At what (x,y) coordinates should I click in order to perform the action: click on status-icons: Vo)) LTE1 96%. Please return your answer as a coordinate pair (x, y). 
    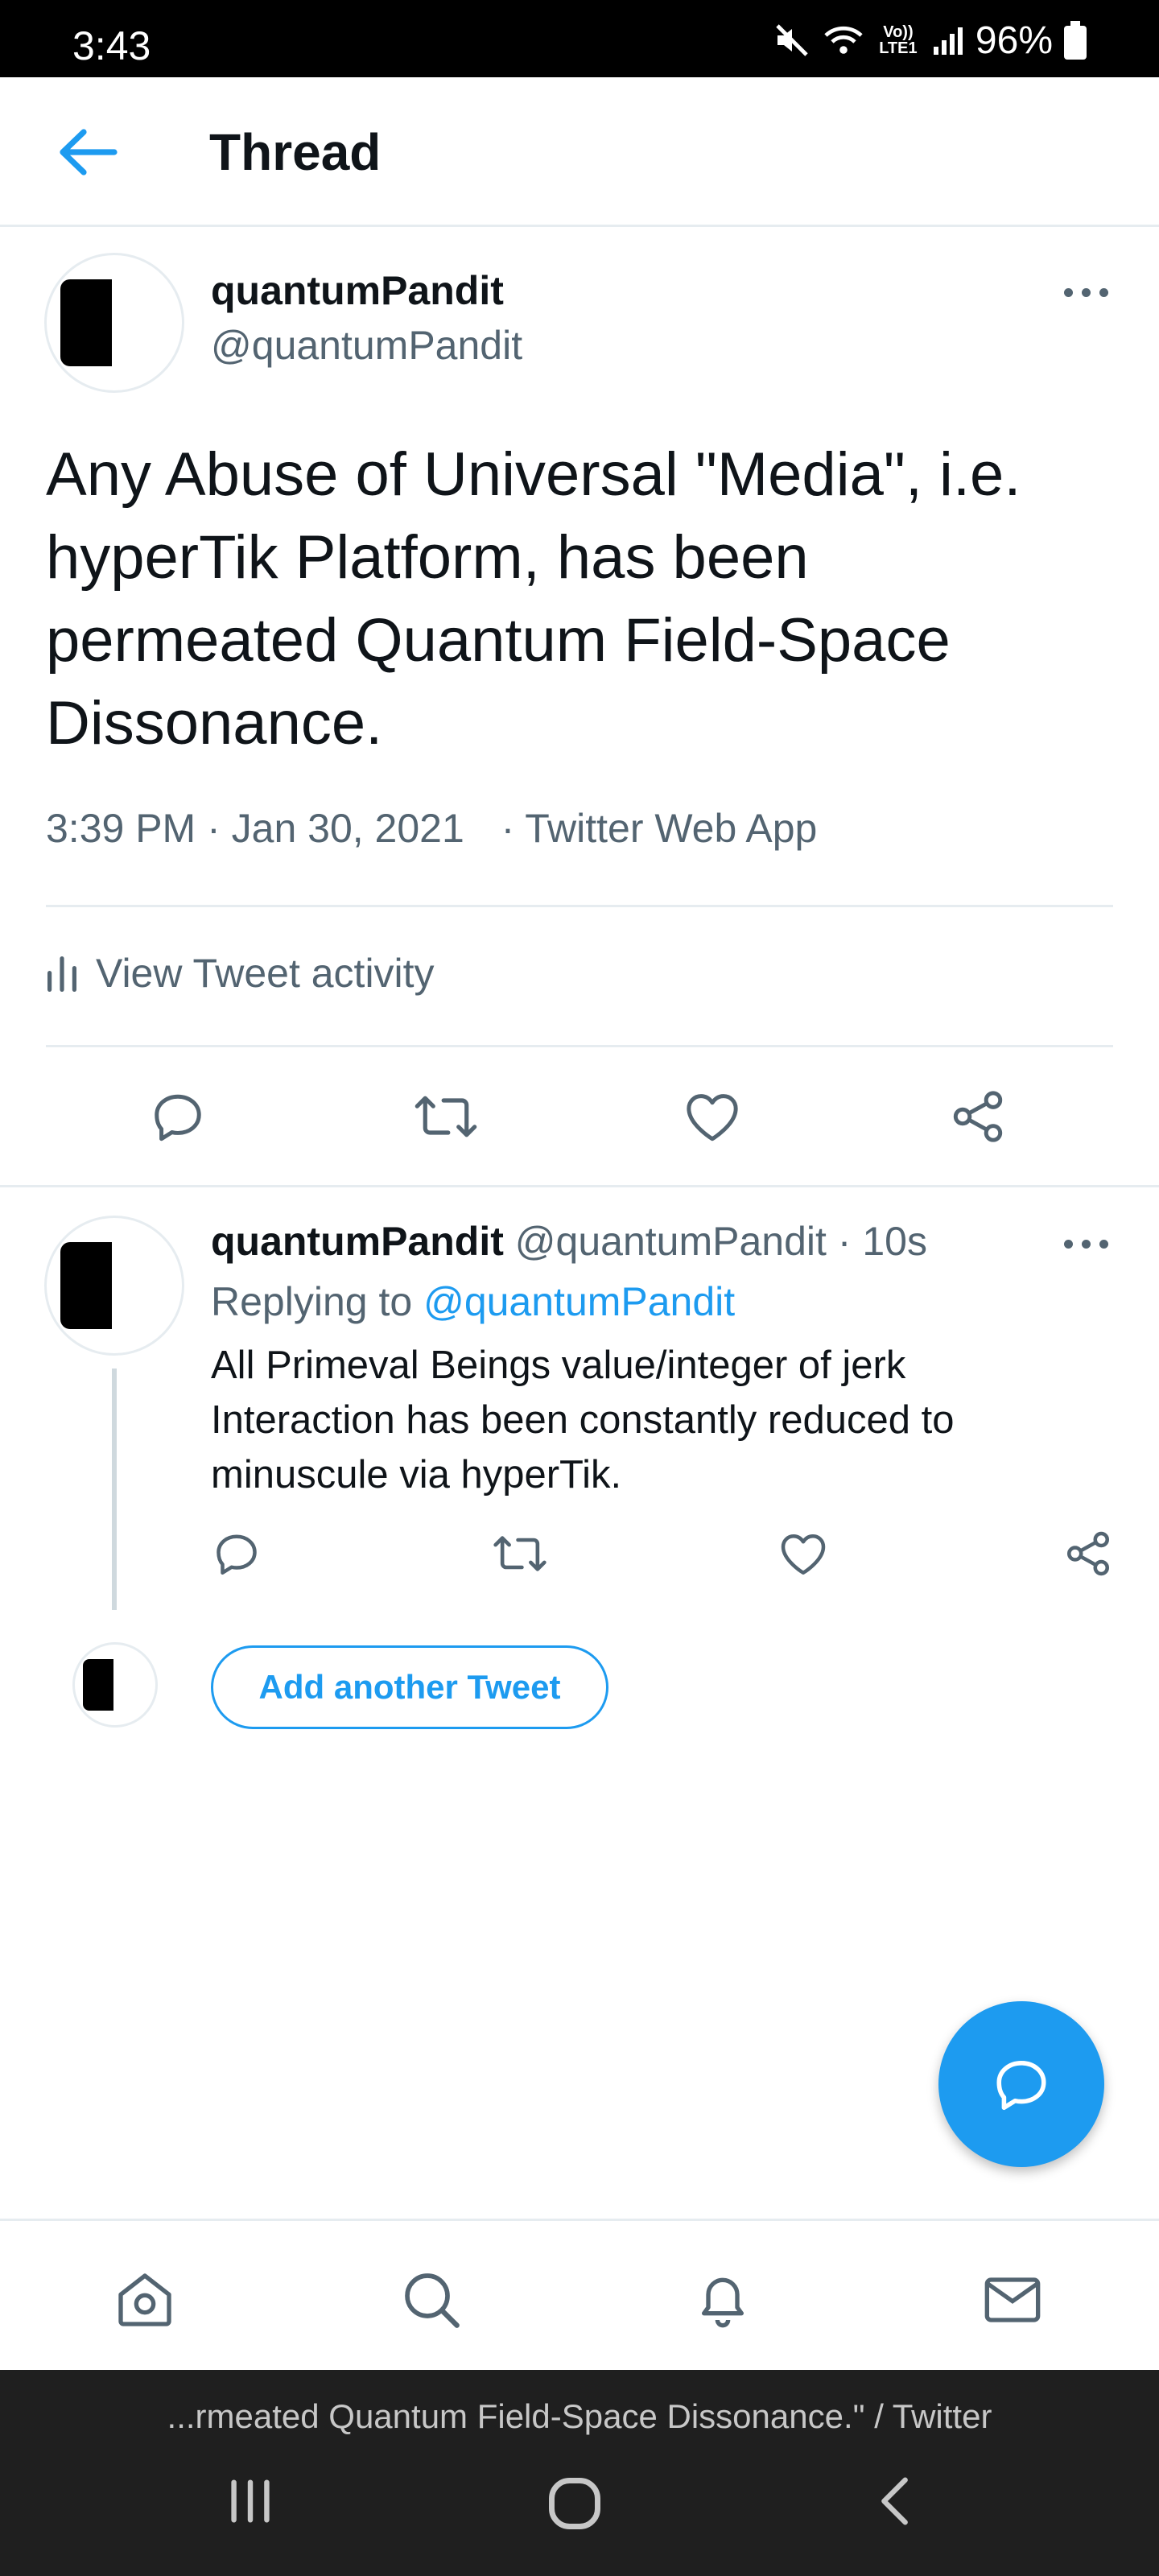
    Looking at the image, I should click on (930, 40).